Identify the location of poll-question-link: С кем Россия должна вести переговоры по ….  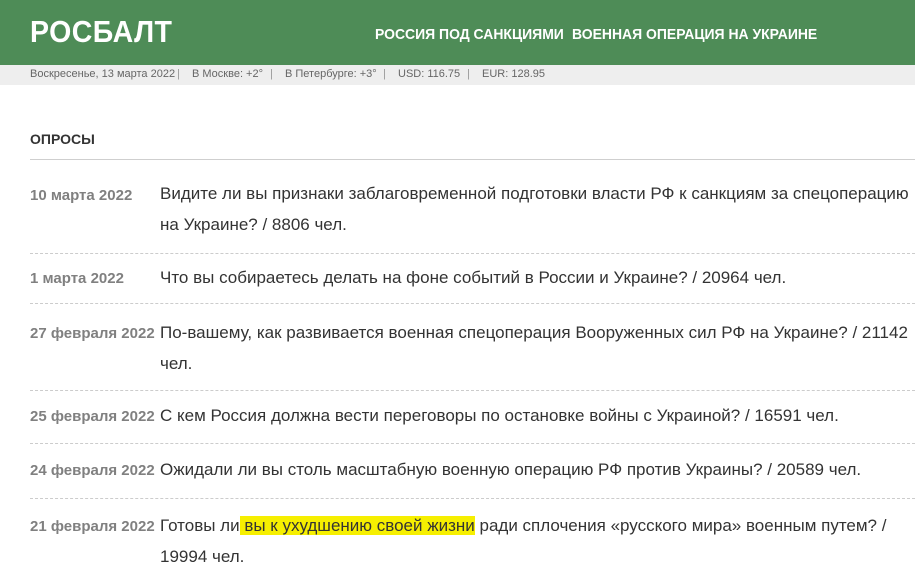
(537, 415).